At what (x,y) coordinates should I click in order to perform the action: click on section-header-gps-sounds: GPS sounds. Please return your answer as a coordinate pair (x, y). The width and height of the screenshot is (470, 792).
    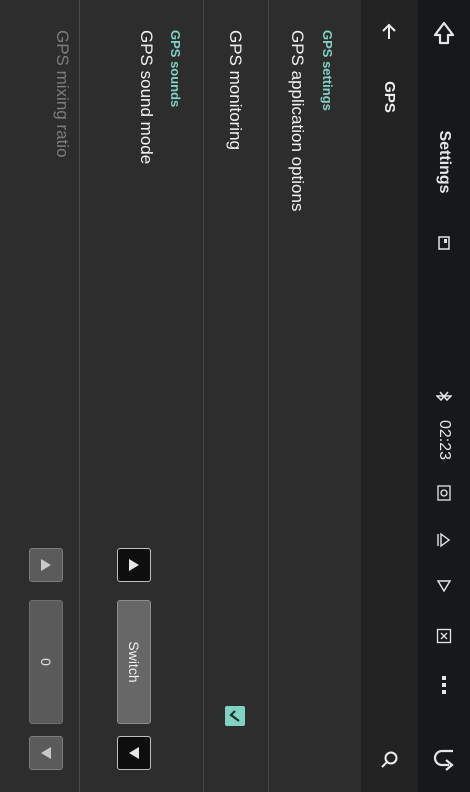
    Looking at the image, I should click on (175, 69).